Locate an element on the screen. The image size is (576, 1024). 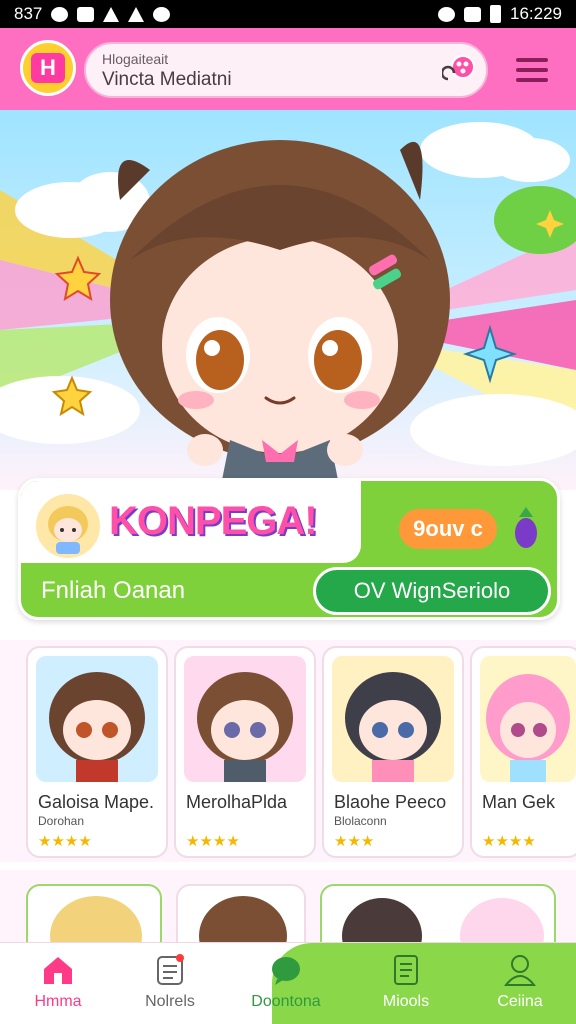
tree is located at coordinates (535, 220).